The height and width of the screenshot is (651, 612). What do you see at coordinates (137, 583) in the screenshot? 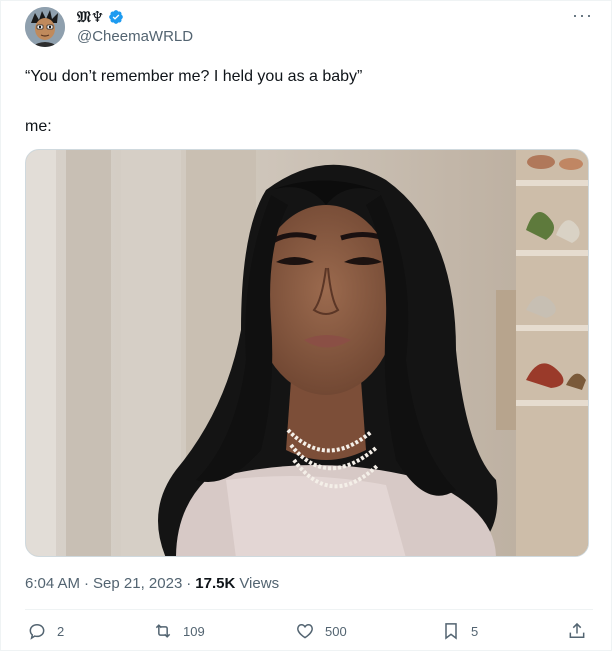
I see `tweet-date: Sep 21, 2023` at bounding box center [137, 583].